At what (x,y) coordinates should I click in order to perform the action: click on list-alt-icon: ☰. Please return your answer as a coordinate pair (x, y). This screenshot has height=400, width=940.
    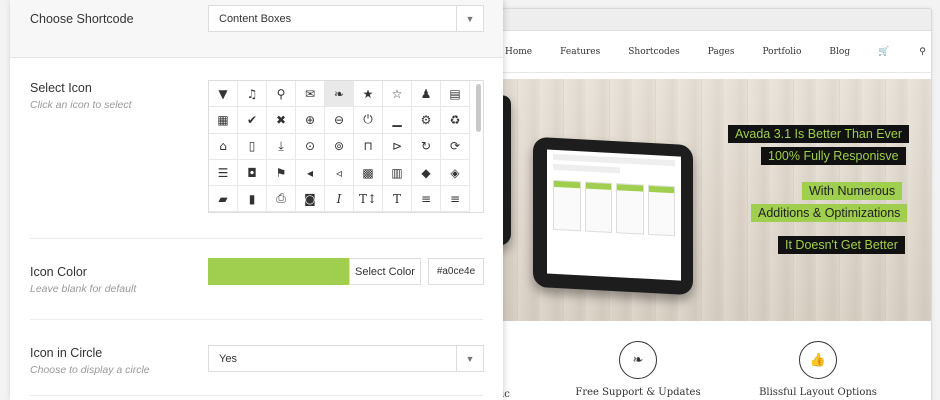
    Looking at the image, I should click on (223, 173).